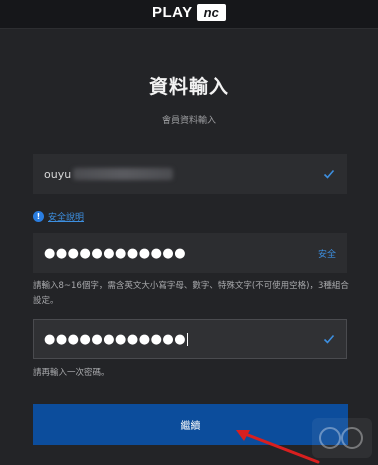  Describe the element at coordinates (71, 373) in the screenshot. I see `confirm-password-hint: 請再輸入一次密碼。` at that location.